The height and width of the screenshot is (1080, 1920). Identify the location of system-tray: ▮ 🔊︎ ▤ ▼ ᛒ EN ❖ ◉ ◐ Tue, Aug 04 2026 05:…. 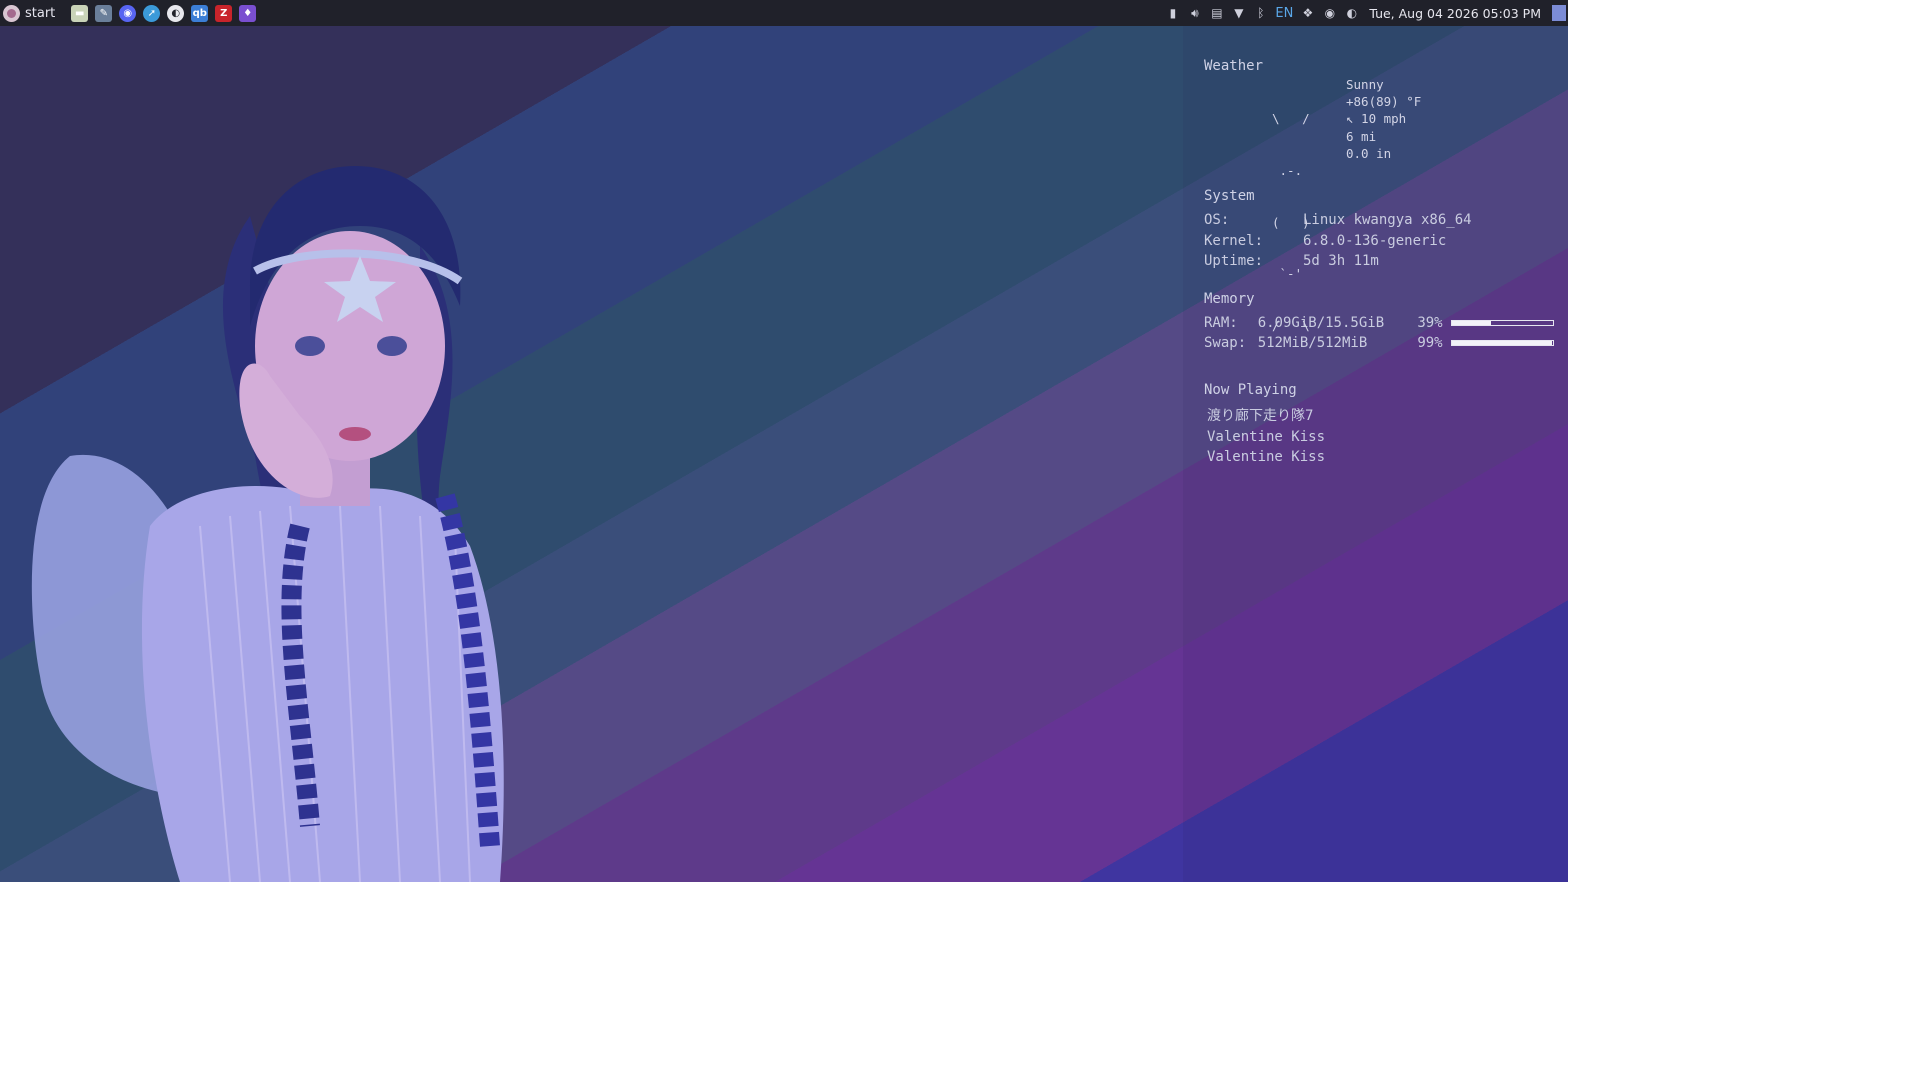
(1366, 13).